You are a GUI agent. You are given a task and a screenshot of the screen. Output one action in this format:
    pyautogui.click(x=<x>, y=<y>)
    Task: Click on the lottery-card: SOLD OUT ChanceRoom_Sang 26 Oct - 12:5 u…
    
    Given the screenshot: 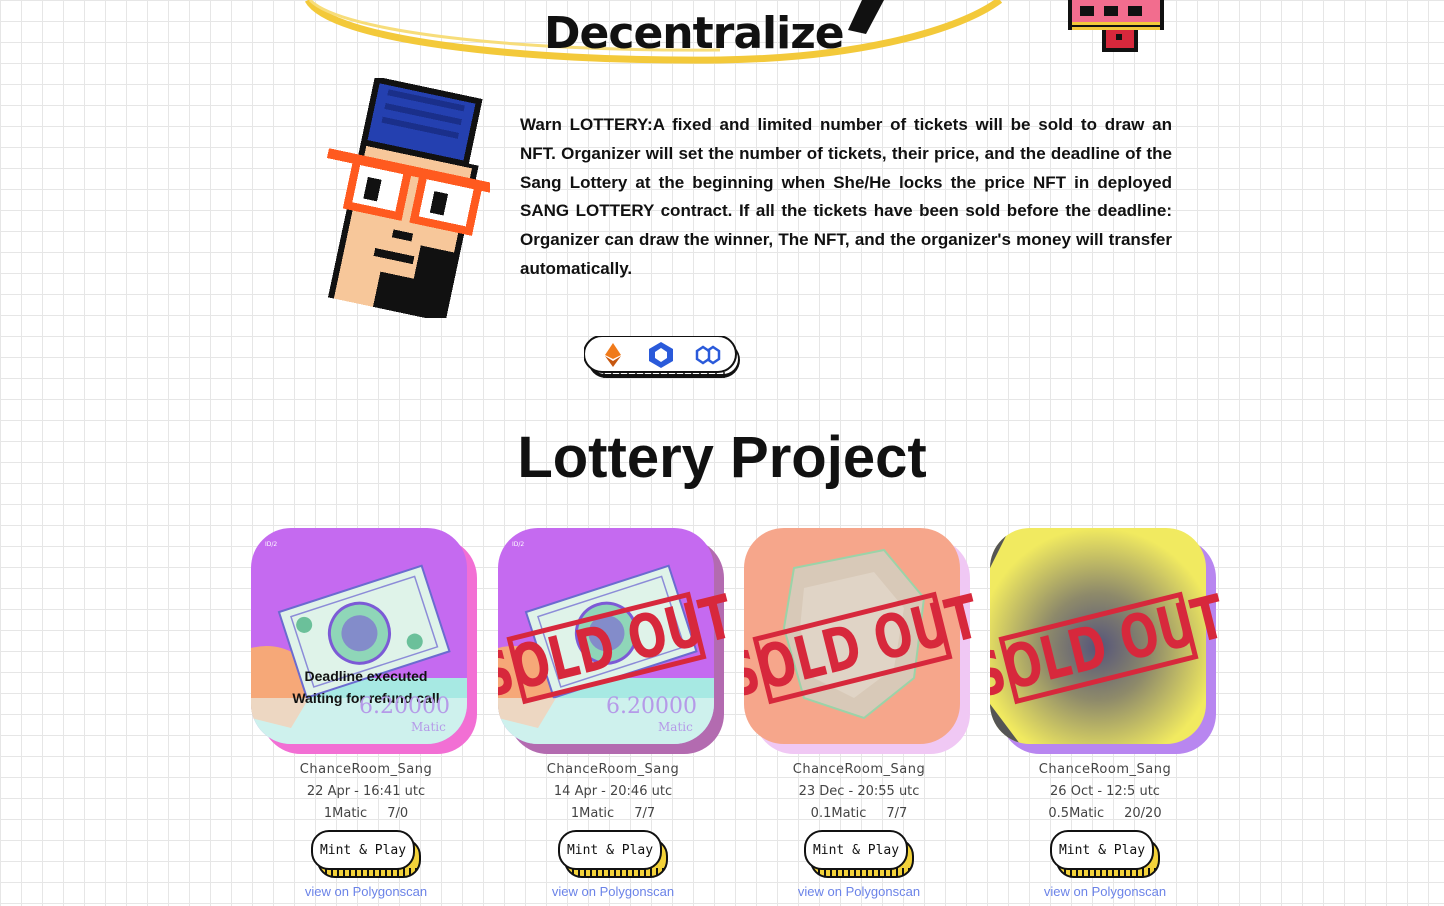 What is the action you would take?
    pyautogui.click(x=1105, y=717)
    